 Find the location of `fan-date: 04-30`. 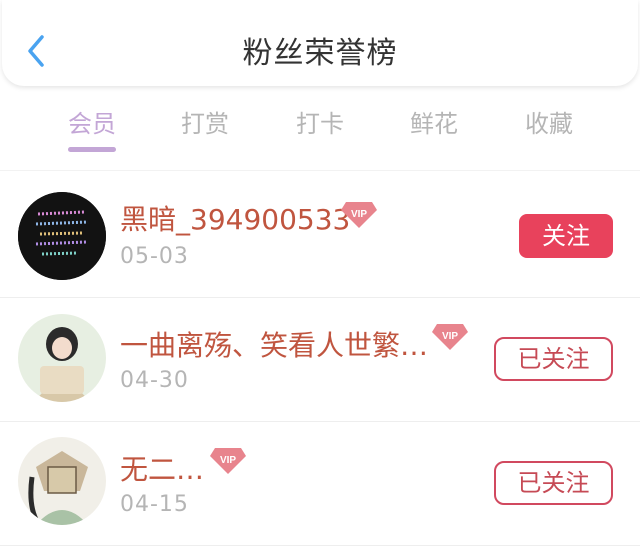

fan-date: 04-30 is located at coordinates (154, 380).